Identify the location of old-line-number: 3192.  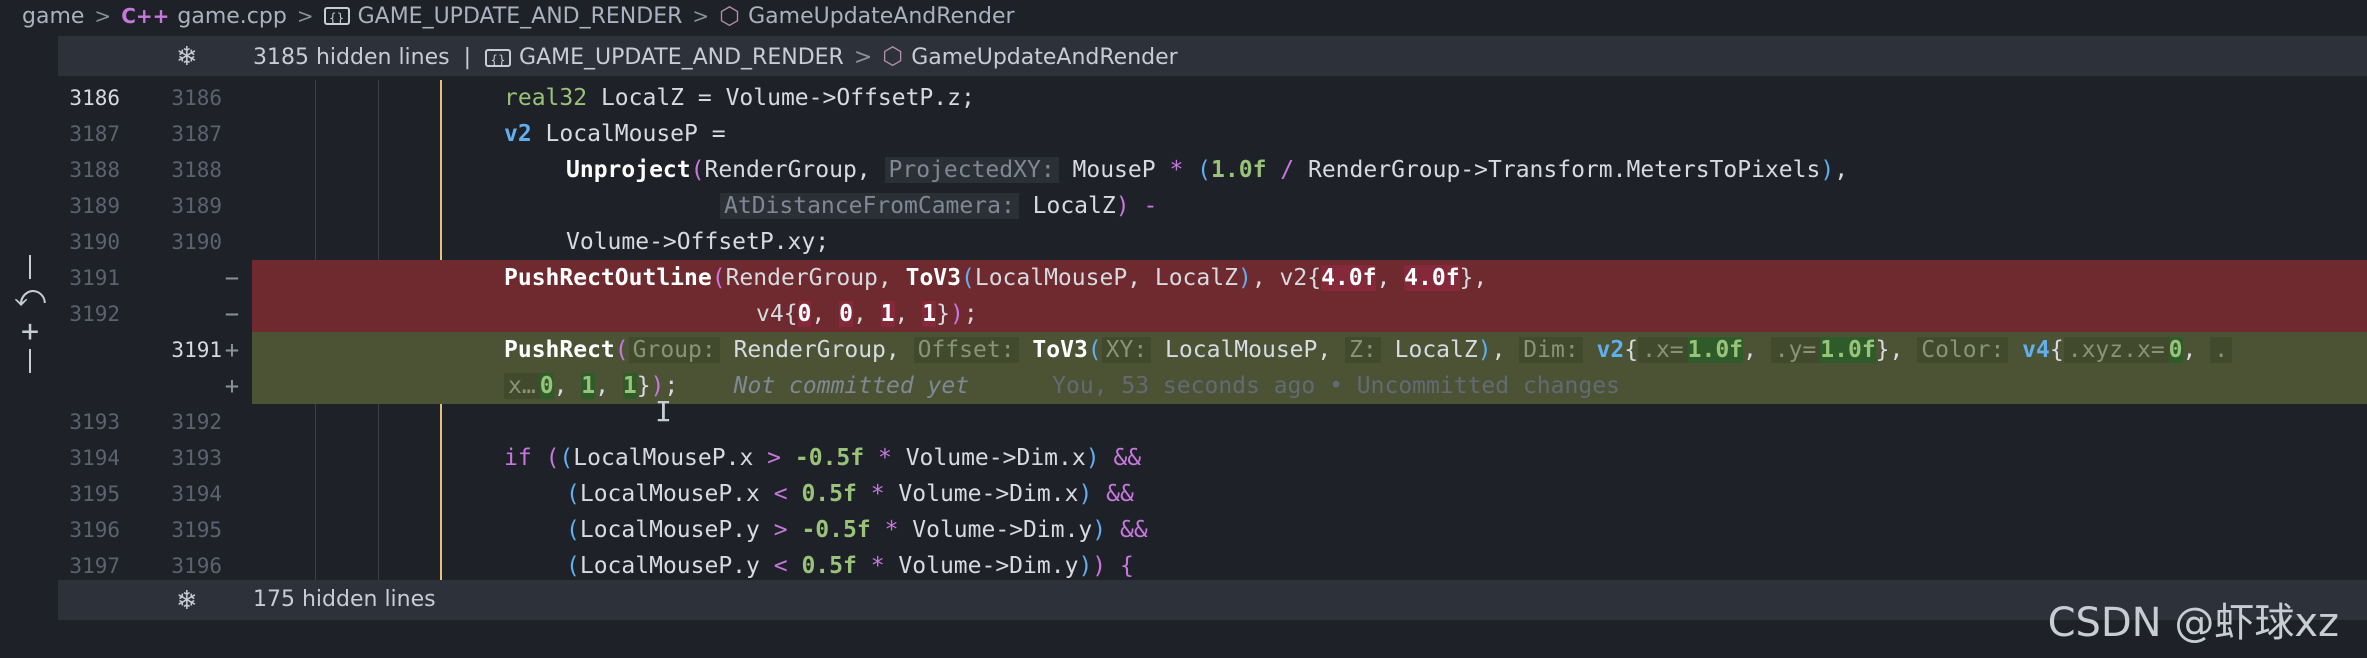
(94, 314).